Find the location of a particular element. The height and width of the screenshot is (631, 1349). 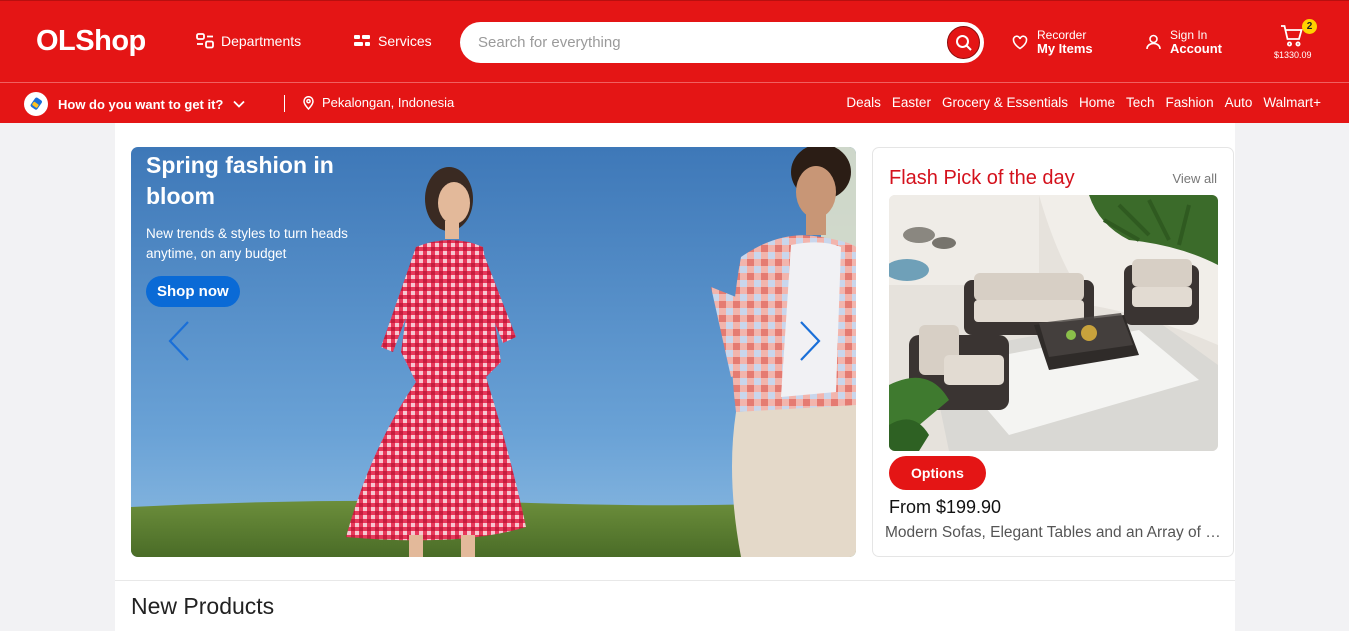

category-link-walmart-plus: Walmart+ is located at coordinates (1292, 102).